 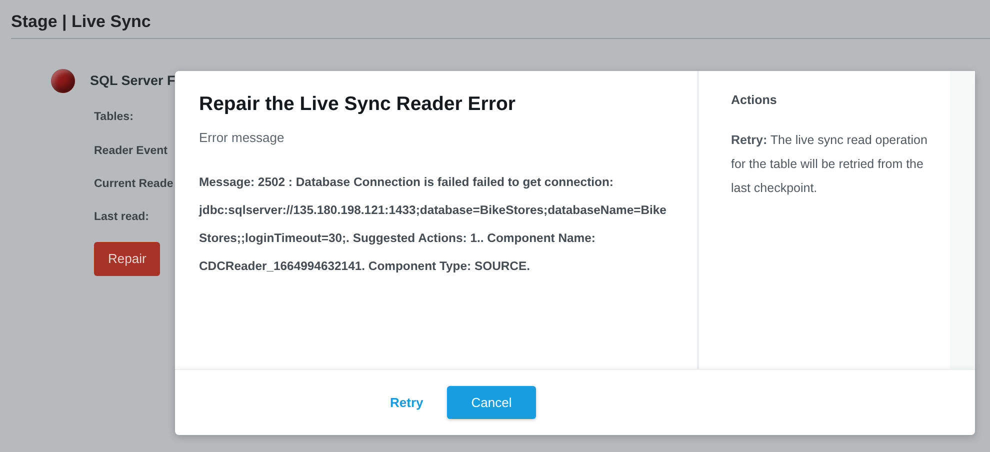 What do you see at coordinates (131, 151) in the screenshot?
I see `field-label: Reader Event` at bounding box center [131, 151].